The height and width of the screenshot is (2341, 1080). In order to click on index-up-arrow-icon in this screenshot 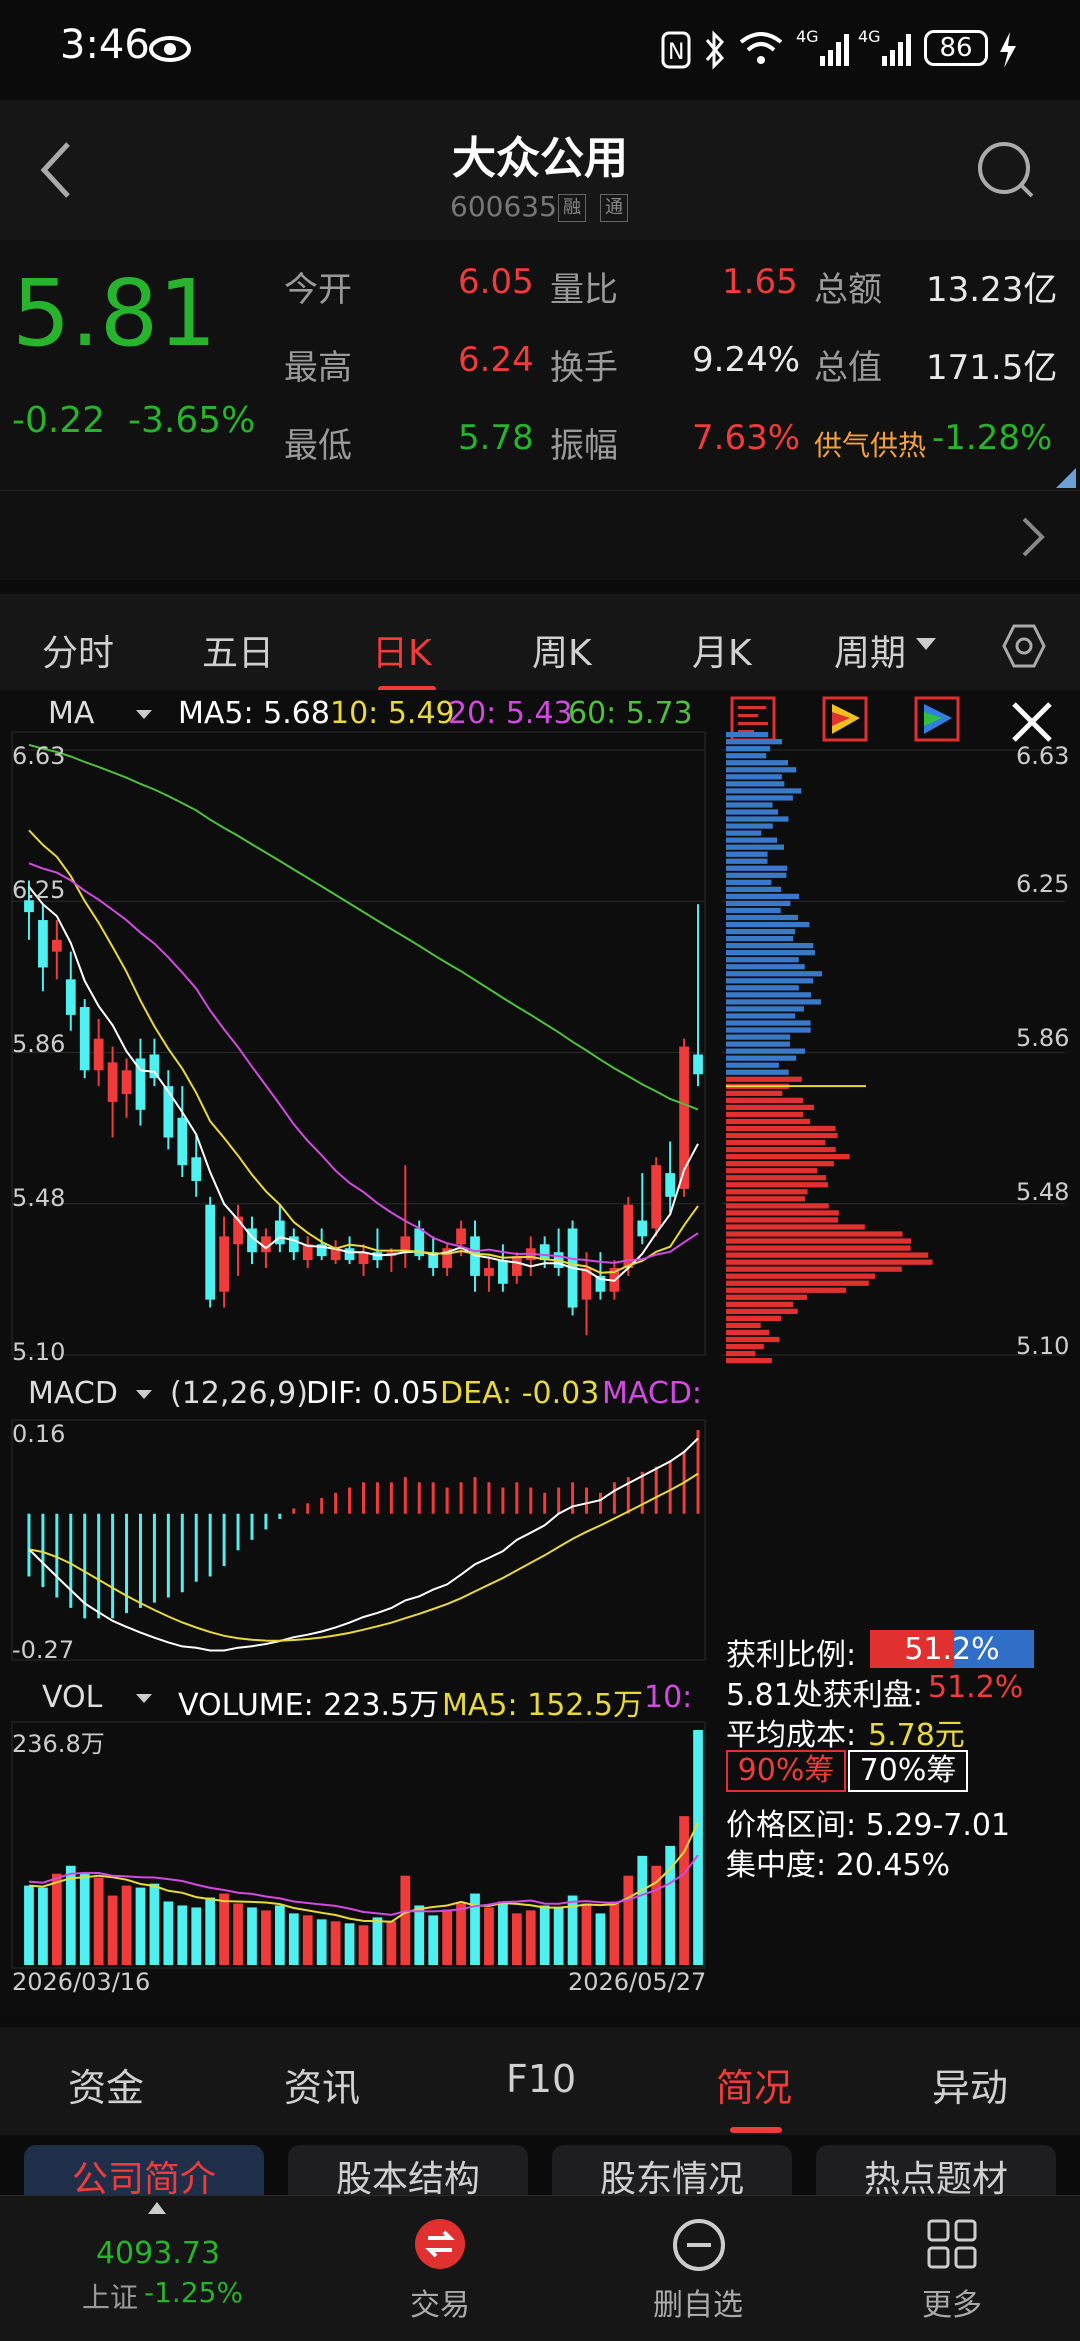, I will do `click(157, 2208)`.